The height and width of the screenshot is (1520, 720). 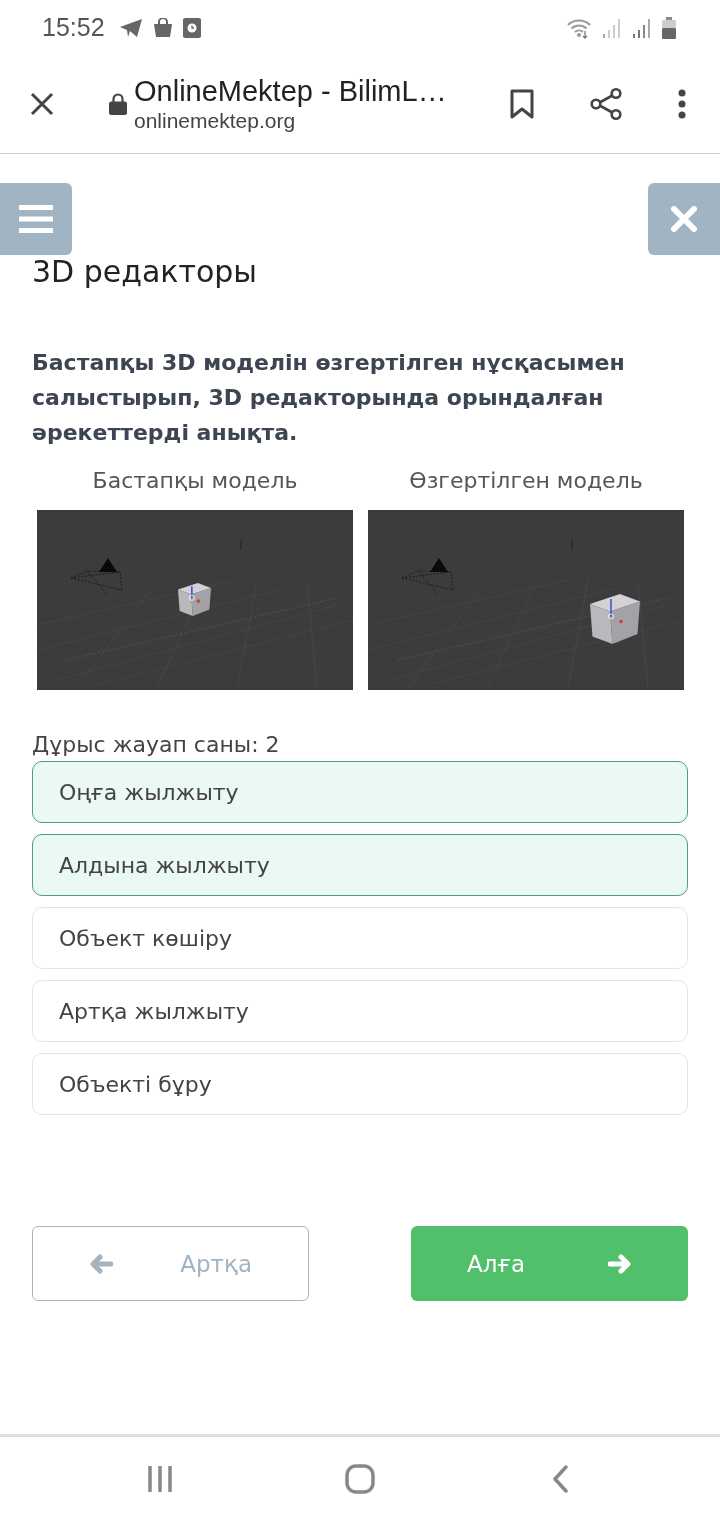 I want to click on answer-option: Объект көшіру, so click(x=360, y=938).